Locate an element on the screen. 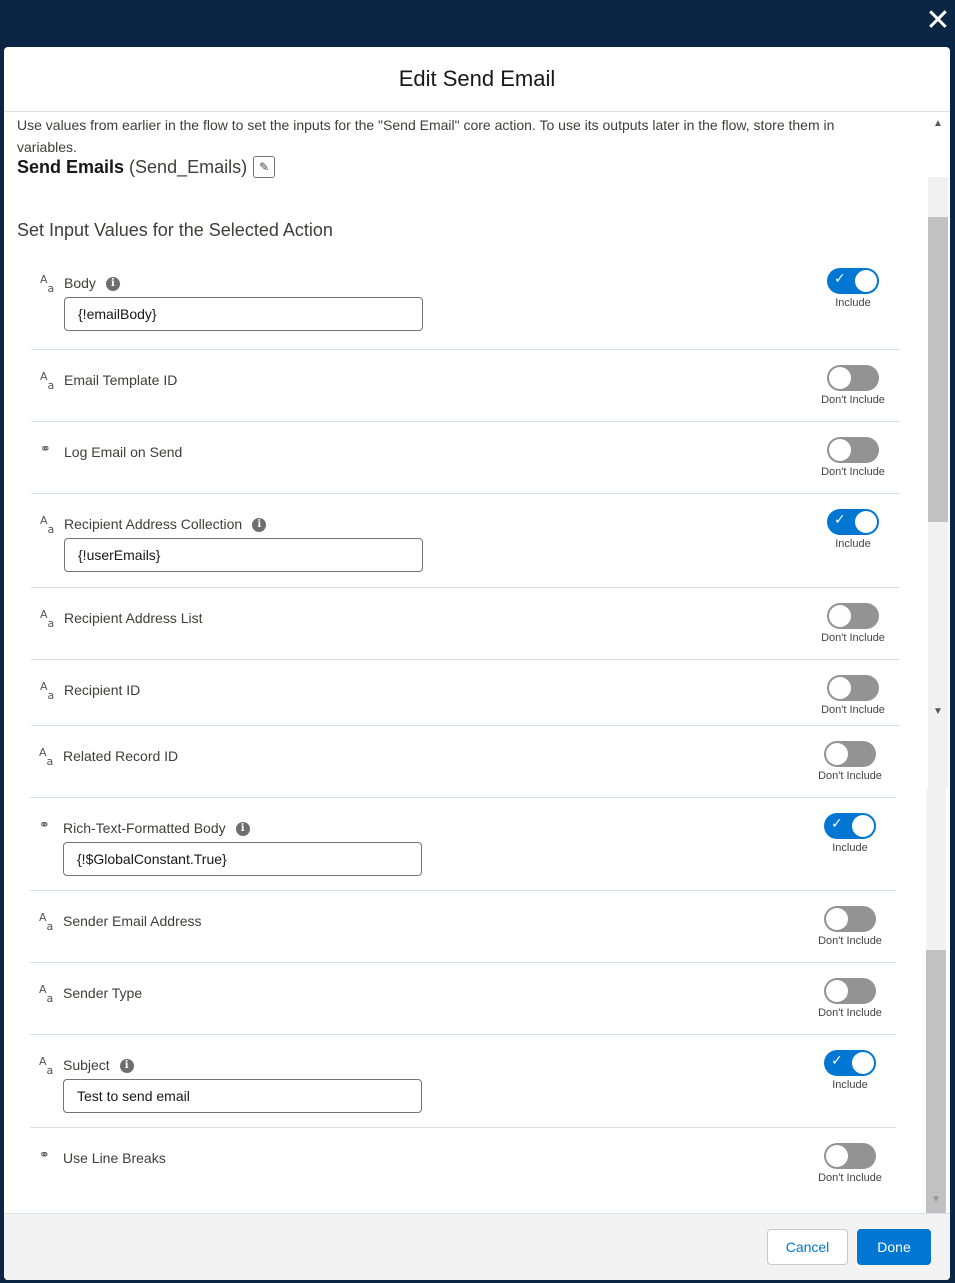 The image size is (955, 1283). field-label-text: Body is located at coordinates (80, 283).